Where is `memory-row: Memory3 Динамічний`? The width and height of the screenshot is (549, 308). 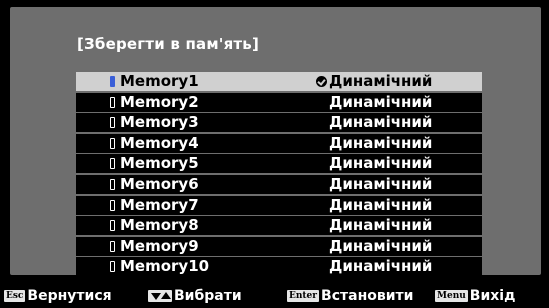
memory-row: Memory3 Динамічний is located at coordinates (279, 123).